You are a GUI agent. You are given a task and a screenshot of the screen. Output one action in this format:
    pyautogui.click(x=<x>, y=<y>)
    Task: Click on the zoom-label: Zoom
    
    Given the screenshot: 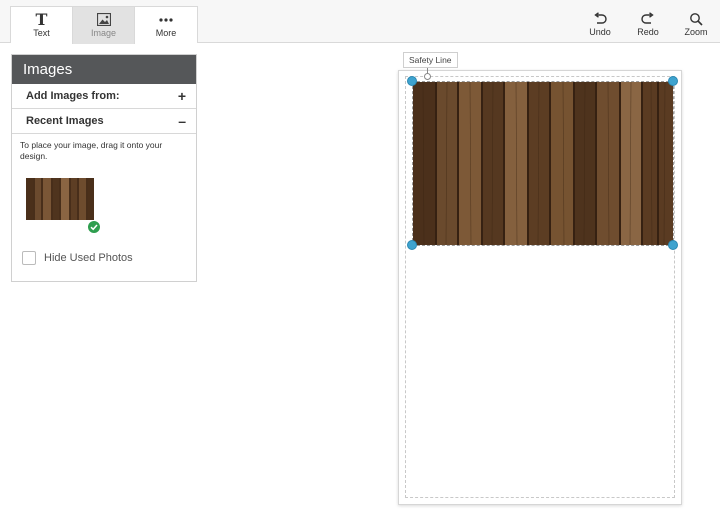 What is the action you would take?
    pyautogui.click(x=696, y=32)
    